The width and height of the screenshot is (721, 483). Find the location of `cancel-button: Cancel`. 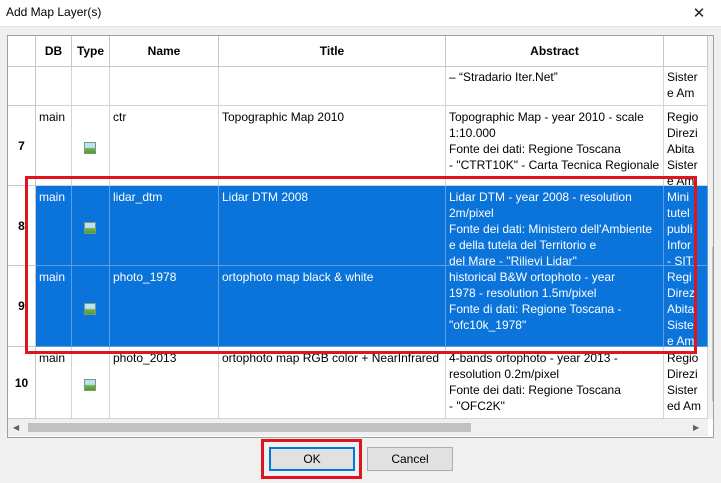

cancel-button: Cancel is located at coordinates (410, 459).